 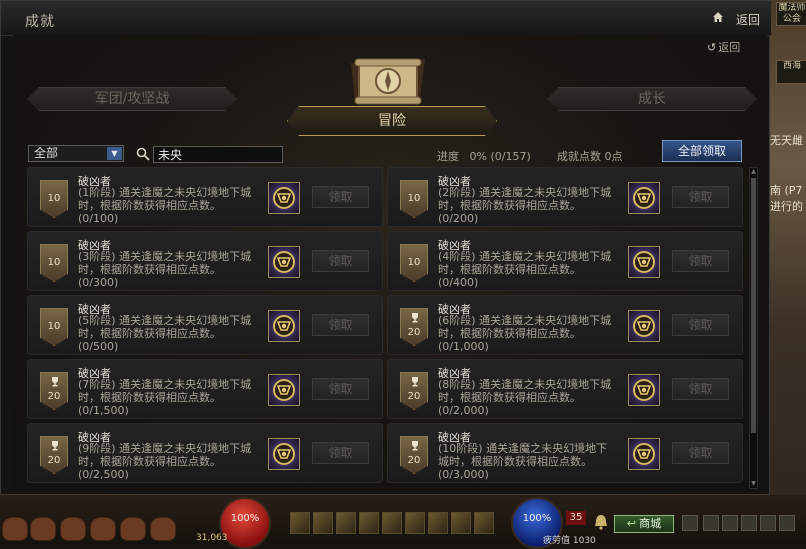 I want to click on settings-icon, so click(x=749, y=523).